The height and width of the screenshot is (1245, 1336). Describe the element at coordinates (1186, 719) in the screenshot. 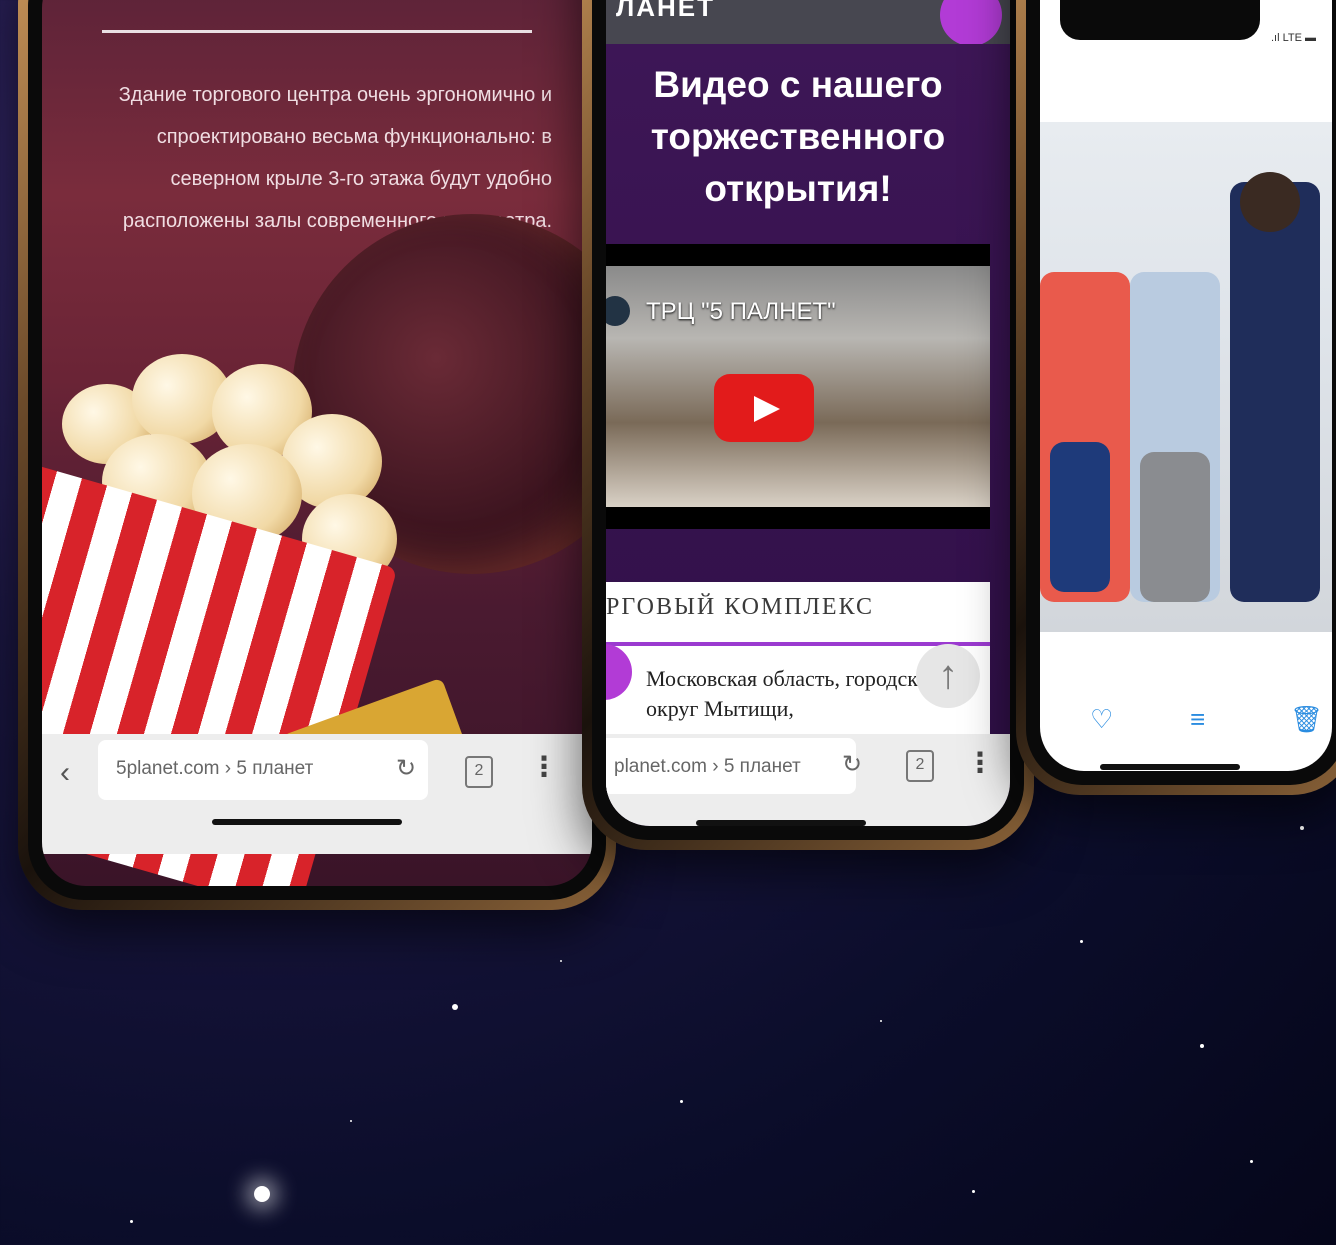

I see `photo-toolbar: ♡ ≡ 🗑` at that location.